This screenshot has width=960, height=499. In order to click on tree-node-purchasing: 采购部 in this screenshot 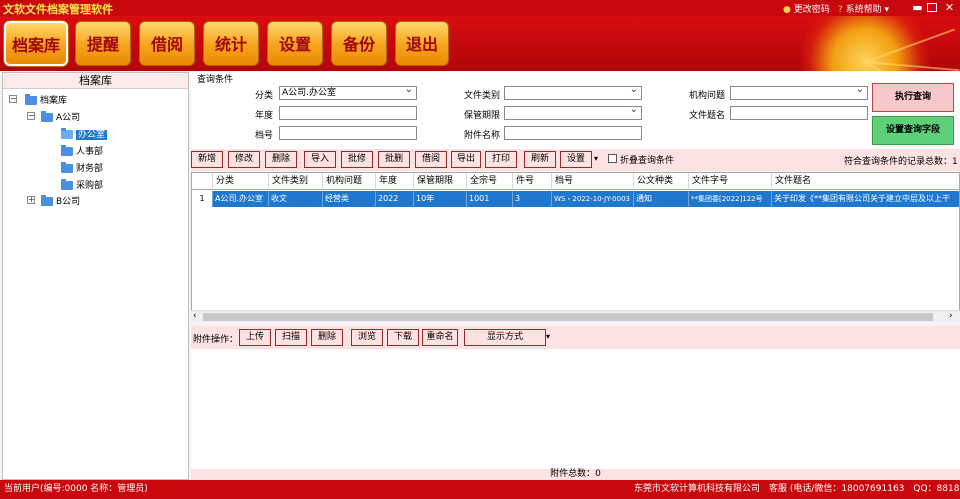, I will do `click(82, 184)`.